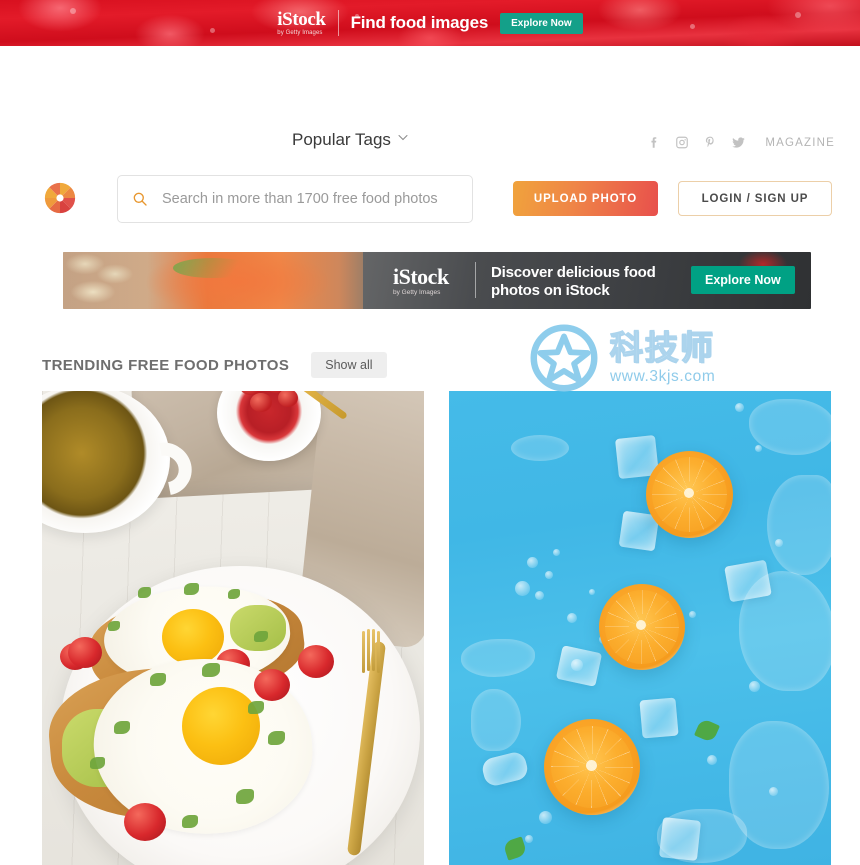 Image resolution: width=860 pixels, height=865 pixels. I want to click on instagram-icon, so click(682, 142).